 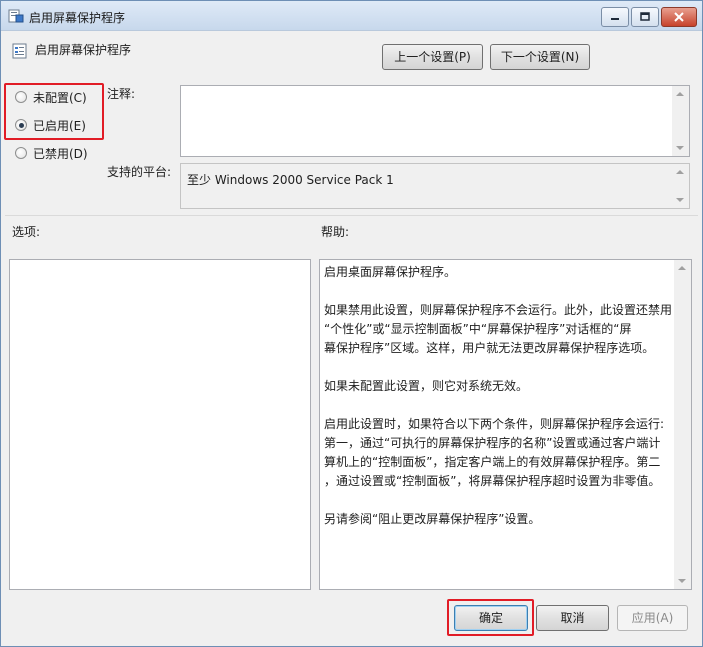 I want to click on platform-label: 支持的平台:, so click(x=139, y=172).